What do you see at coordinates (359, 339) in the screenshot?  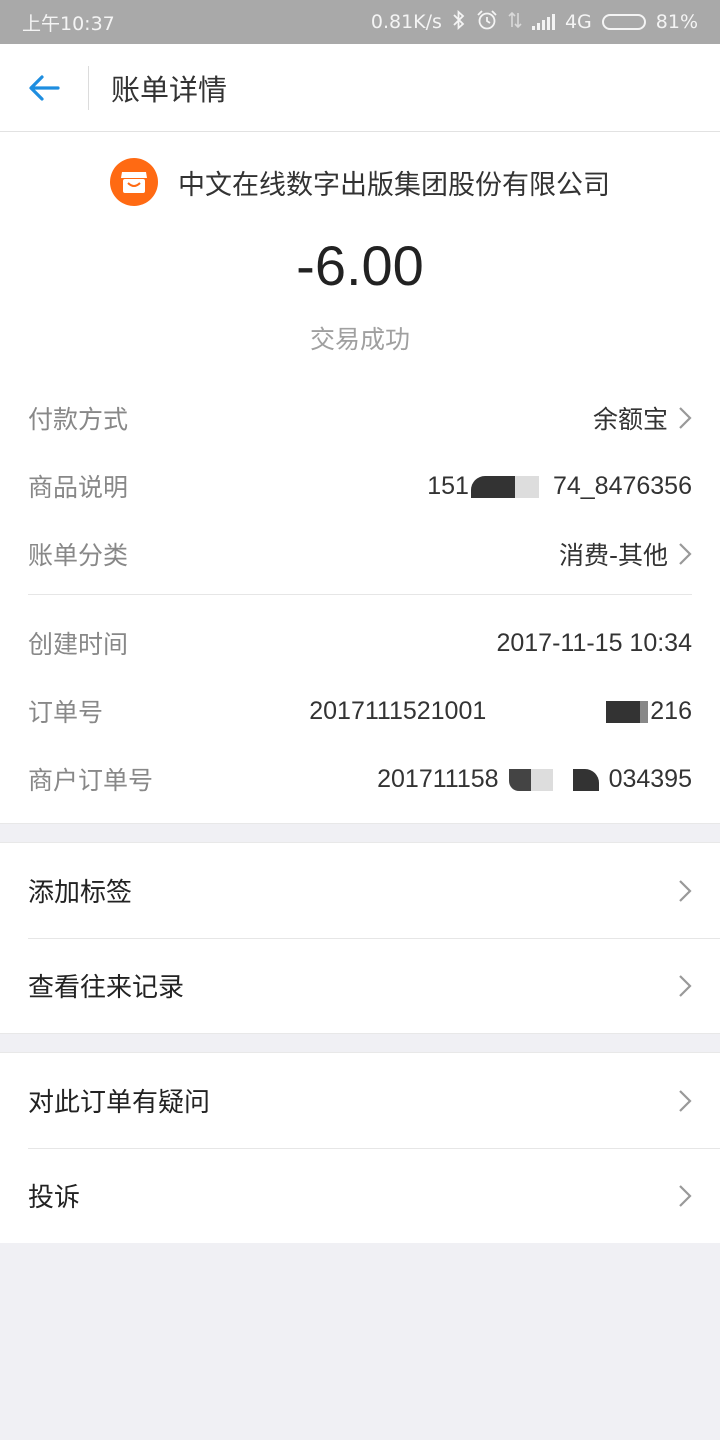 I see `transaction-status: 交易成功` at bounding box center [359, 339].